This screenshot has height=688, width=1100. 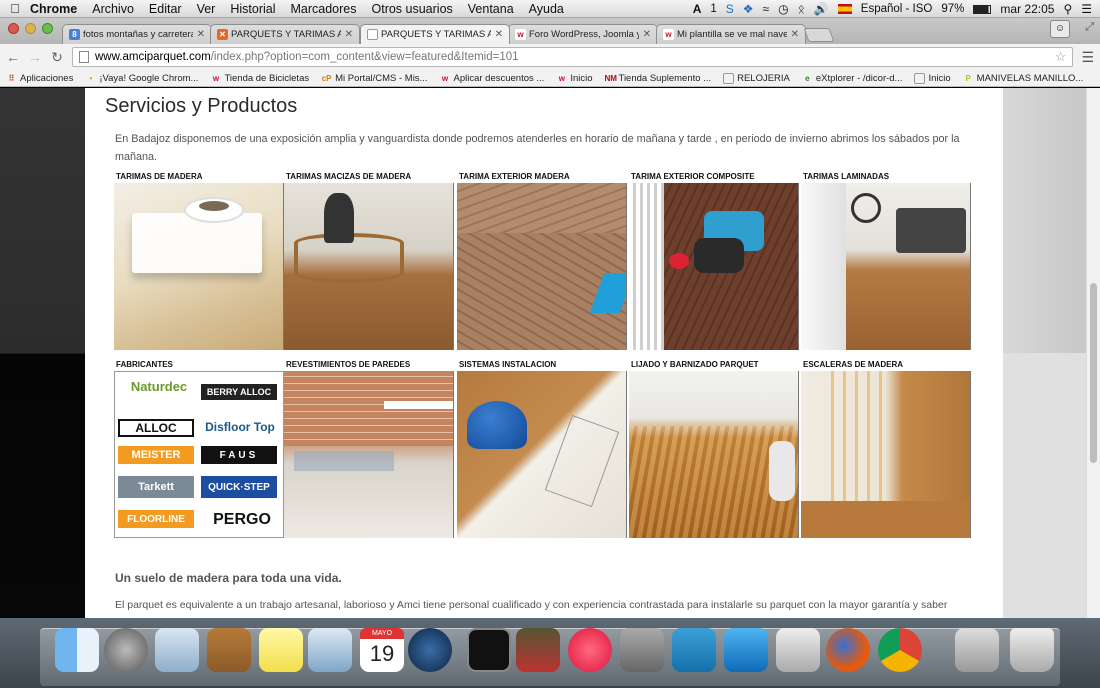 I want to click on launchpad-icon, so click(x=126, y=650).